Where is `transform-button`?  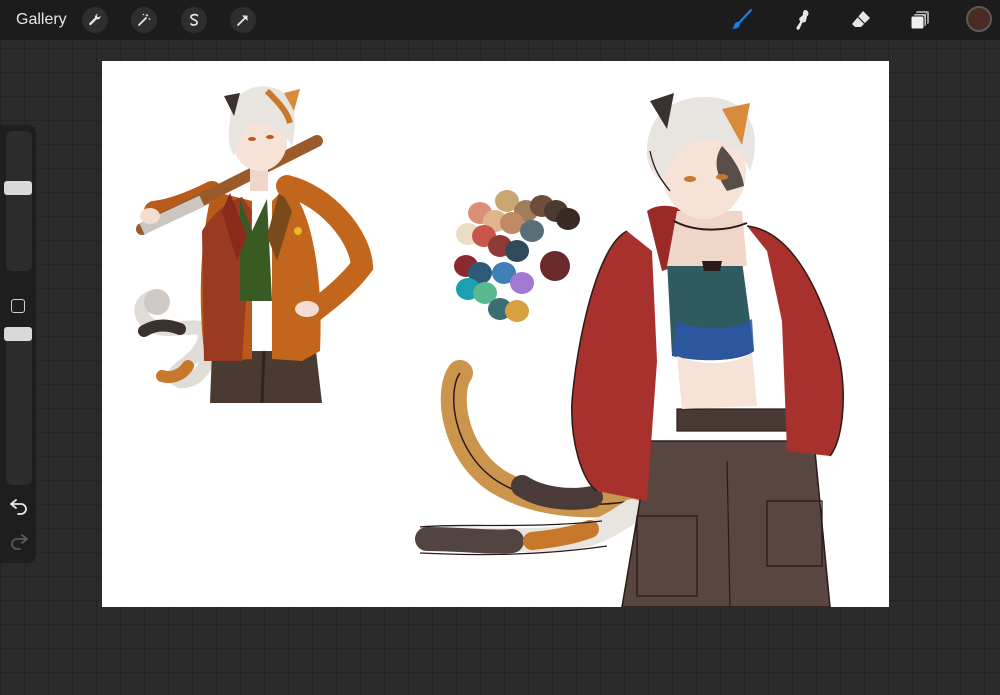 transform-button is located at coordinates (243, 20).